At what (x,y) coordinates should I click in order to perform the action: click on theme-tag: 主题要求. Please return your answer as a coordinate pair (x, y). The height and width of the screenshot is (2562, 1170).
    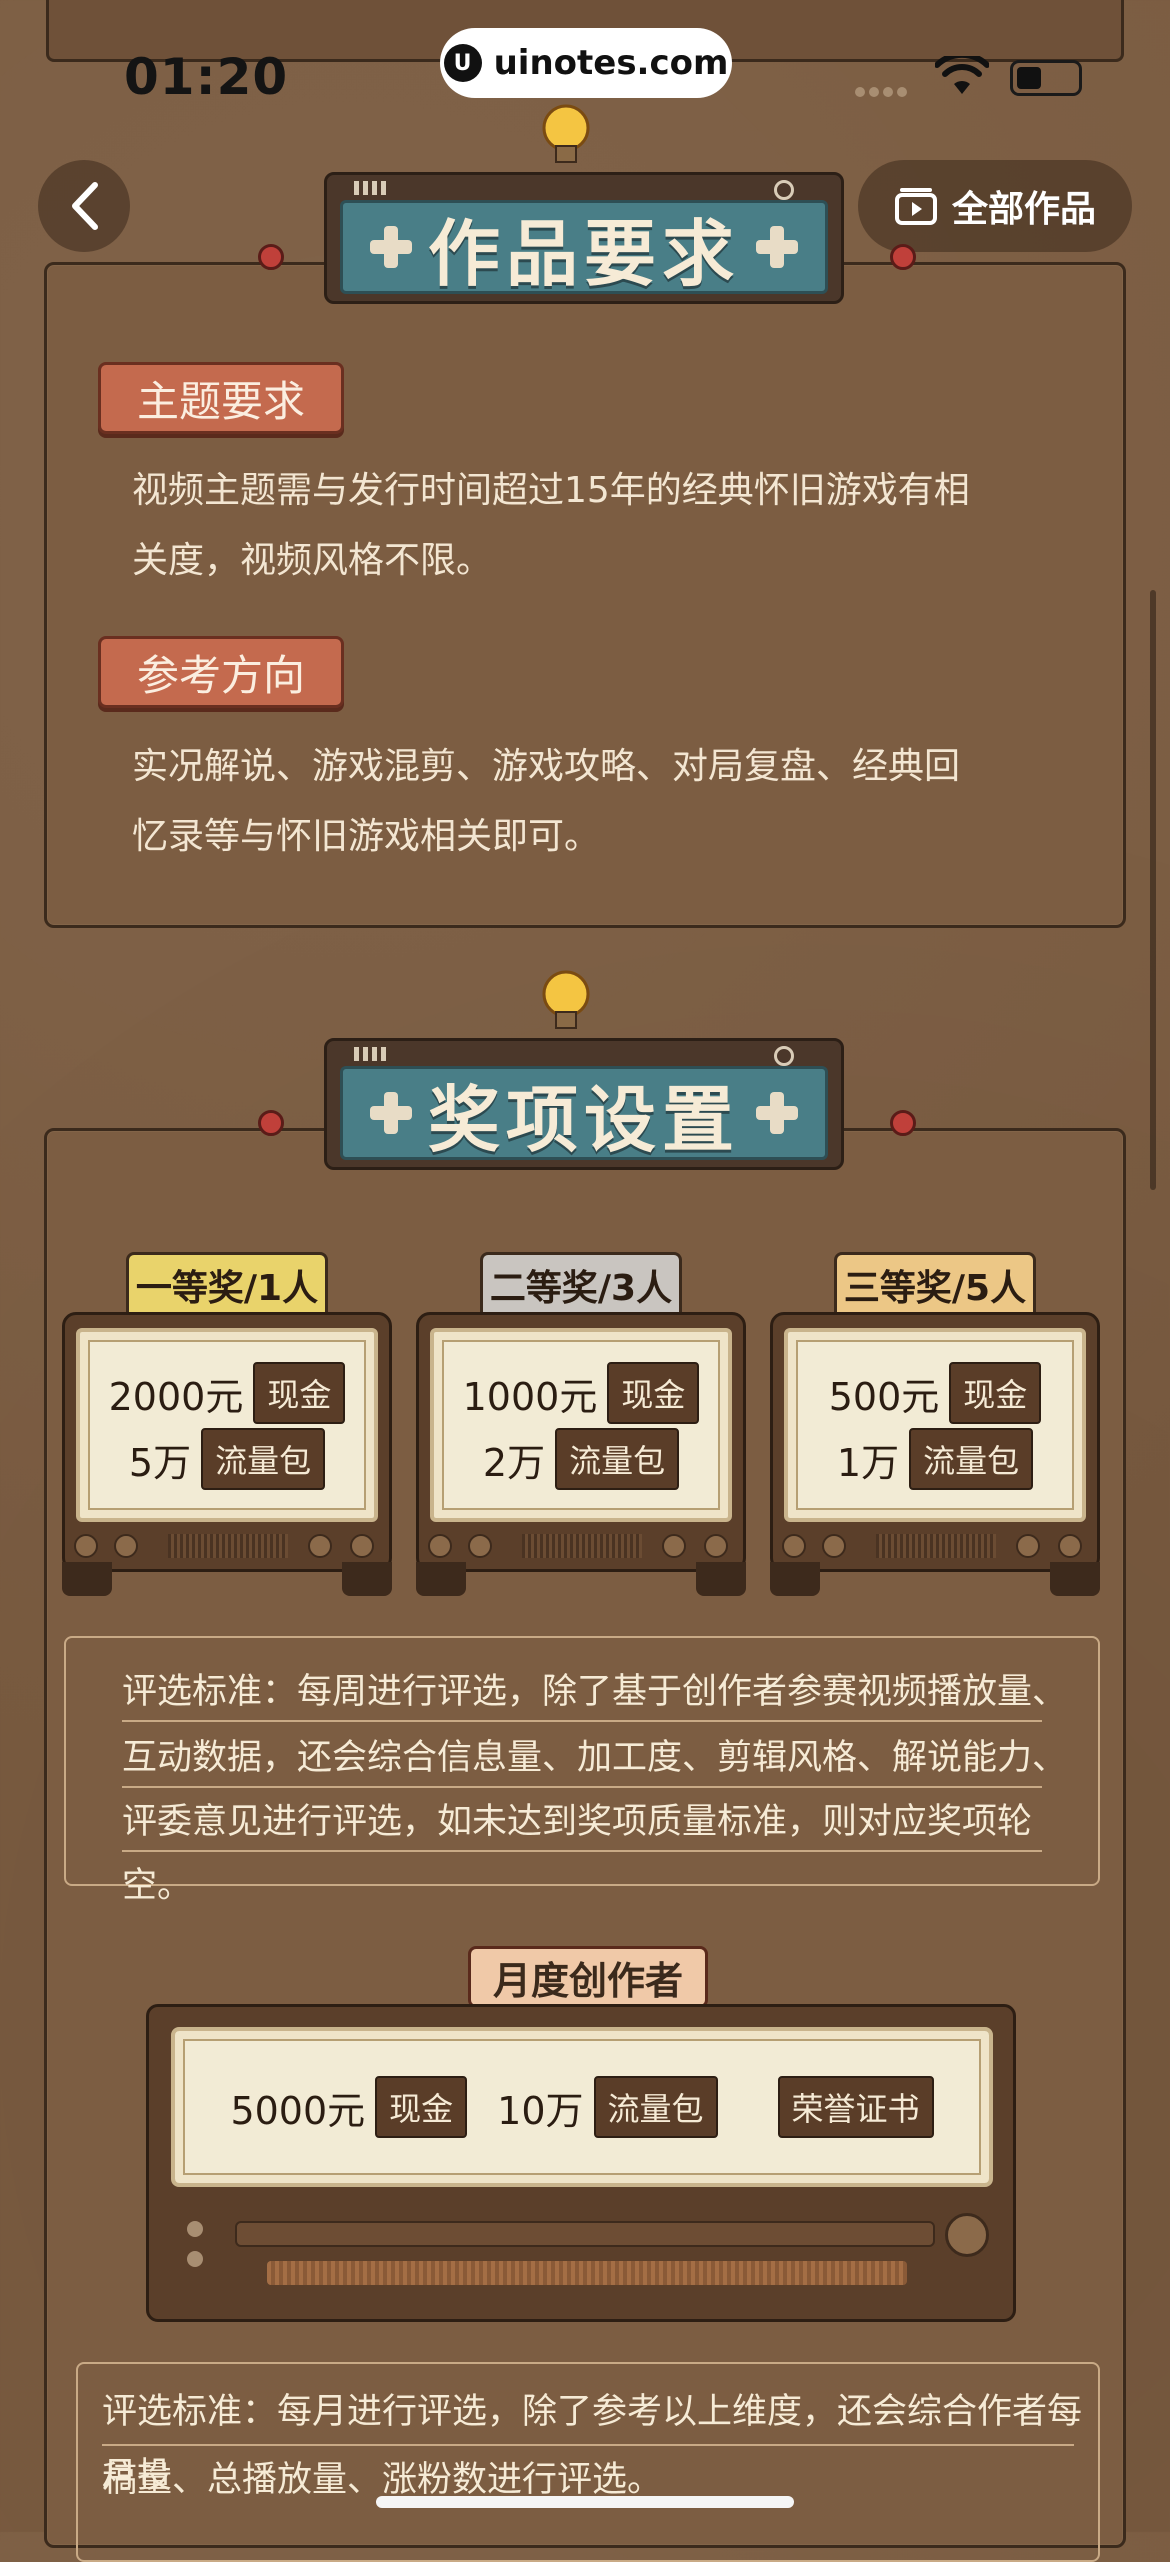
    Looking at the image, I should click on (221, 398).